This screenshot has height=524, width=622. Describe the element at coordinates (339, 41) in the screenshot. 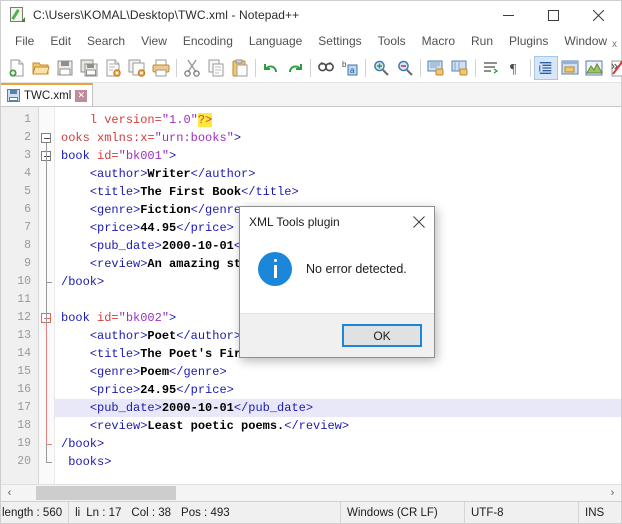

I see `menu-settings: Settings` at that location.